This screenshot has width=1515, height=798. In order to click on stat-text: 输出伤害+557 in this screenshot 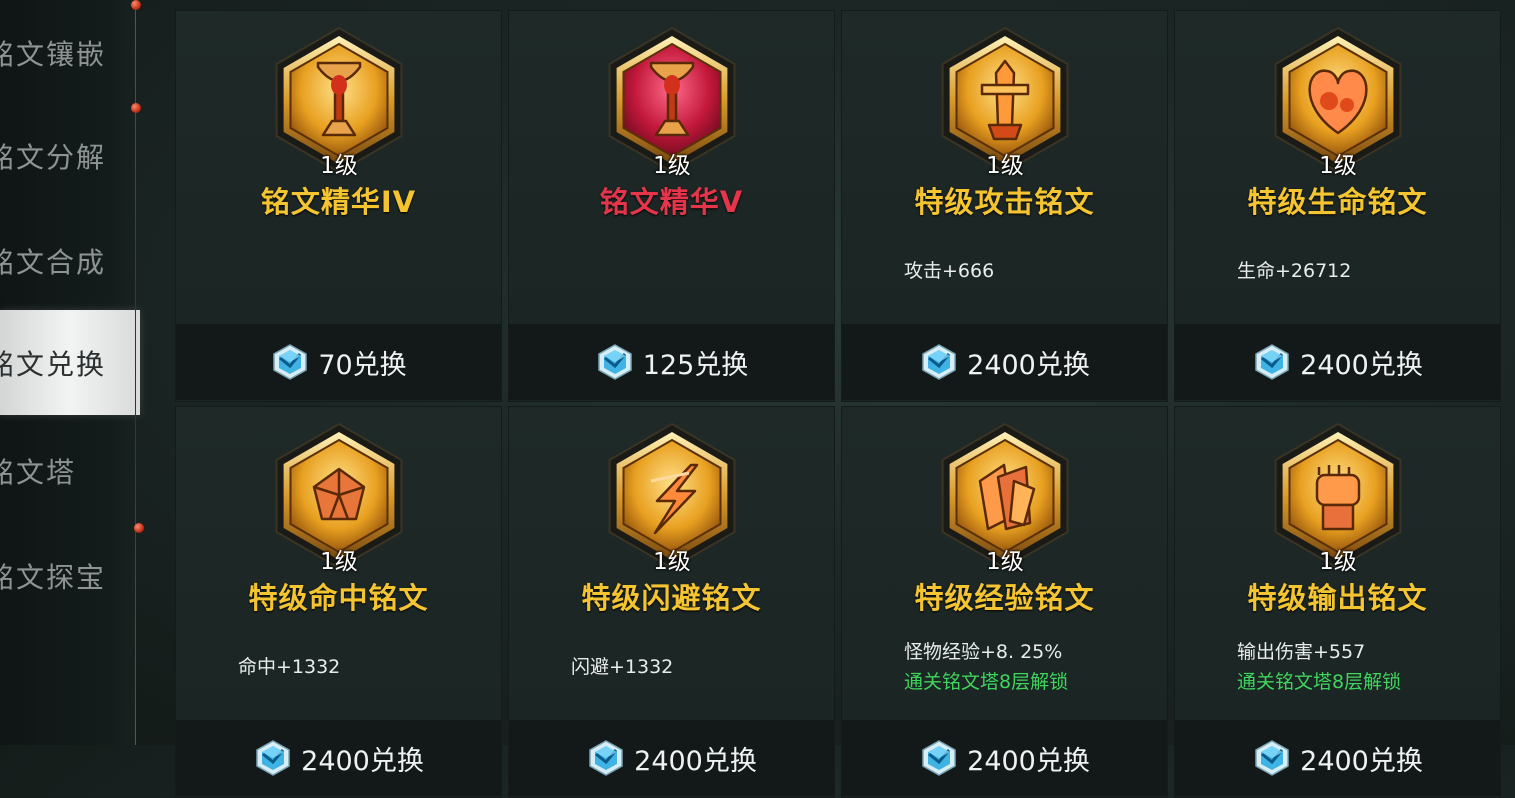, I will do `click(1301, 652)`.